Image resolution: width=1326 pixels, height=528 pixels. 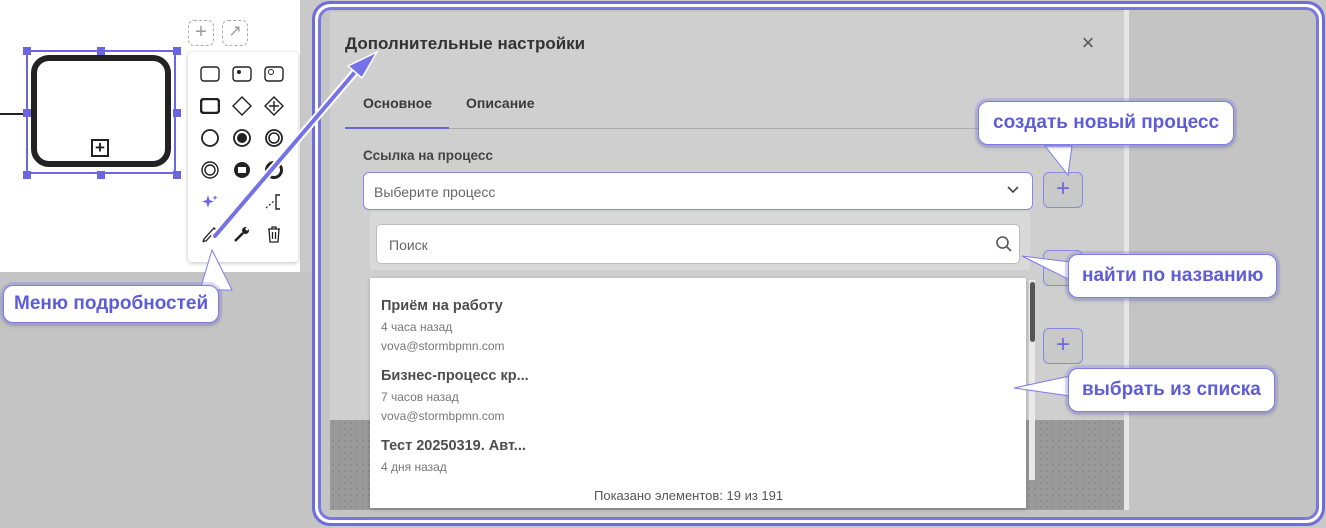 What do you see at coordinates (500, 103) in the screenshot?
I see `tab-description: Описание` at bounding box center [500, 103].